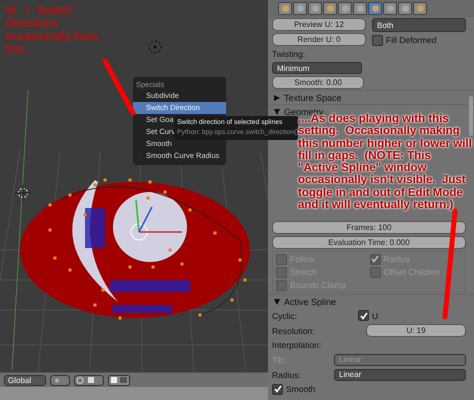  I want to click on twisting-label: Twisting:, so click(289, 54).